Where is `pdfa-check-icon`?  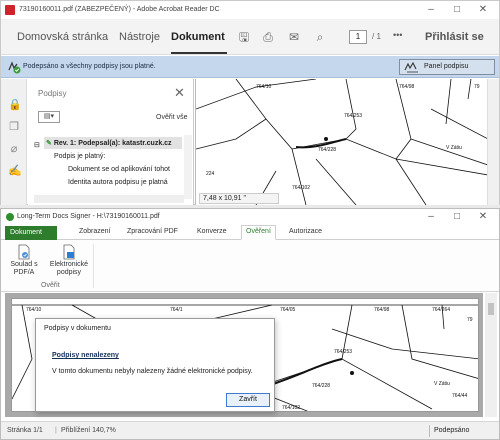
pdfa-check-icon is located at coordinates (24, 252).